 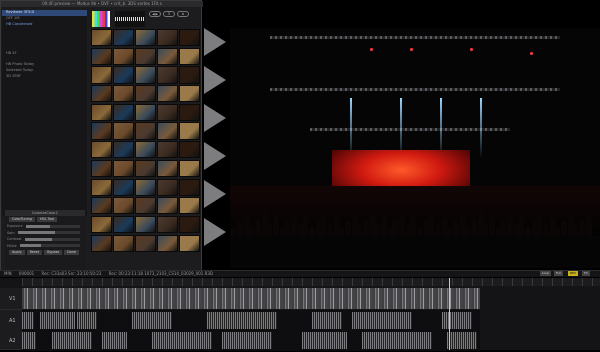 I want to click on apply-button: Apply, so click(x=17, y=252).